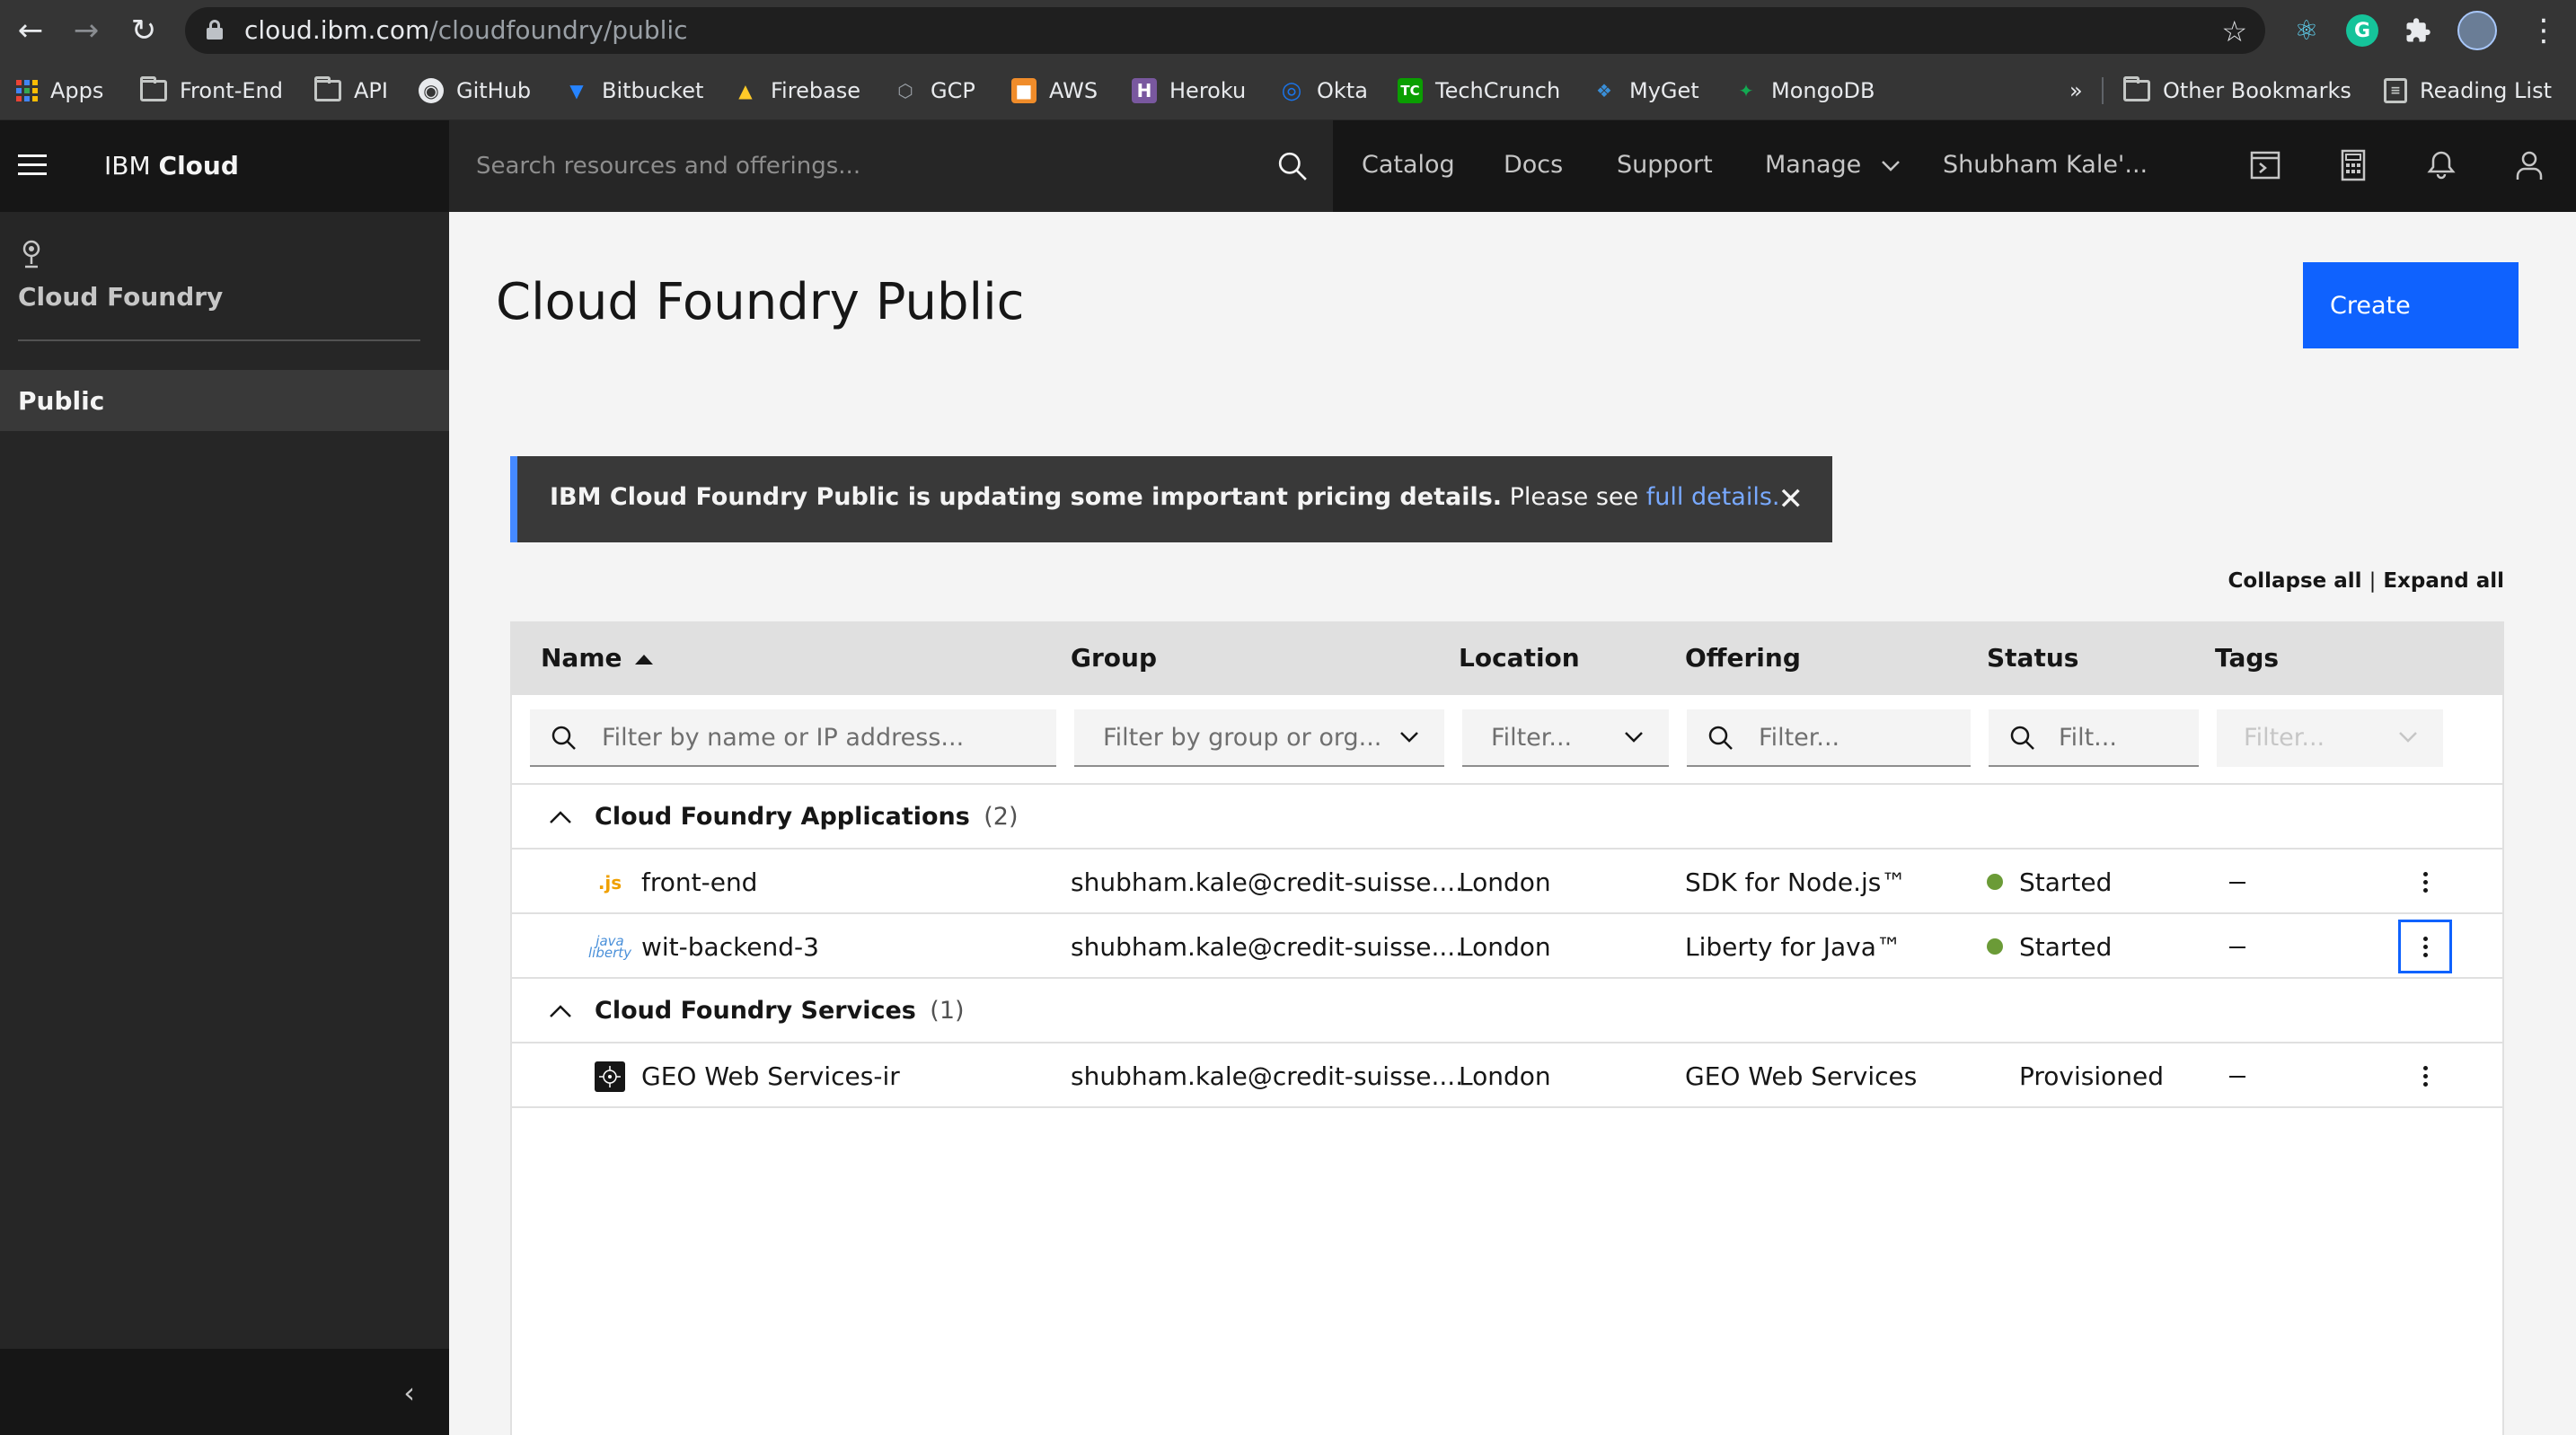 The width and height of the screenshot is (2576, 1435). I want to click on profile-avatar, so click(2477, 30).